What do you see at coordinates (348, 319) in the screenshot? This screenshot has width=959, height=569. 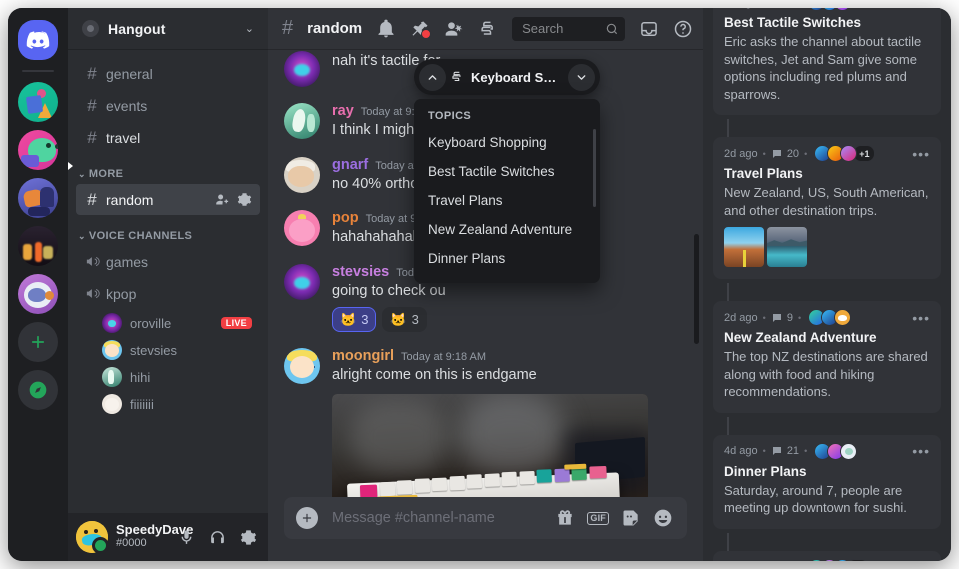 I see `reaction-emoji: 🐱` at bounding box center [348, 319].